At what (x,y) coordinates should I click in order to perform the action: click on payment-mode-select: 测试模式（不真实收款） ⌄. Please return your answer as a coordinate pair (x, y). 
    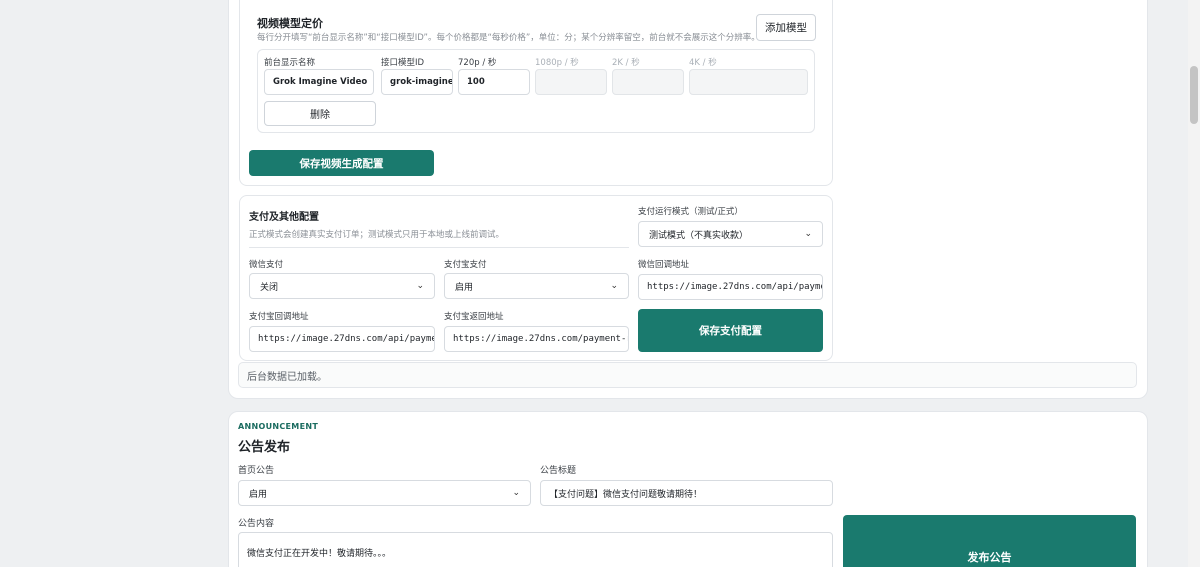
    Looking at the image, I should click on (730, 234).